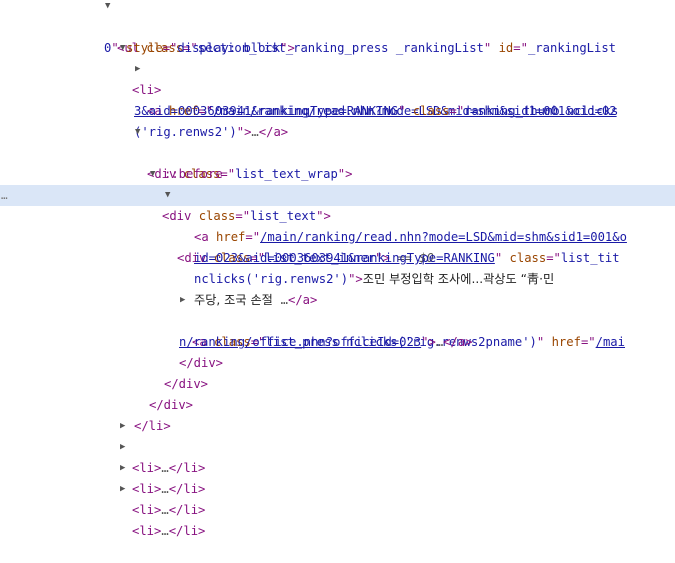 The height and width of the screenshot is (563, 675). I want to click on dom-node-div-list-text-wrap: ▼ <div class="list_text_wrap">, so click(337, 151).